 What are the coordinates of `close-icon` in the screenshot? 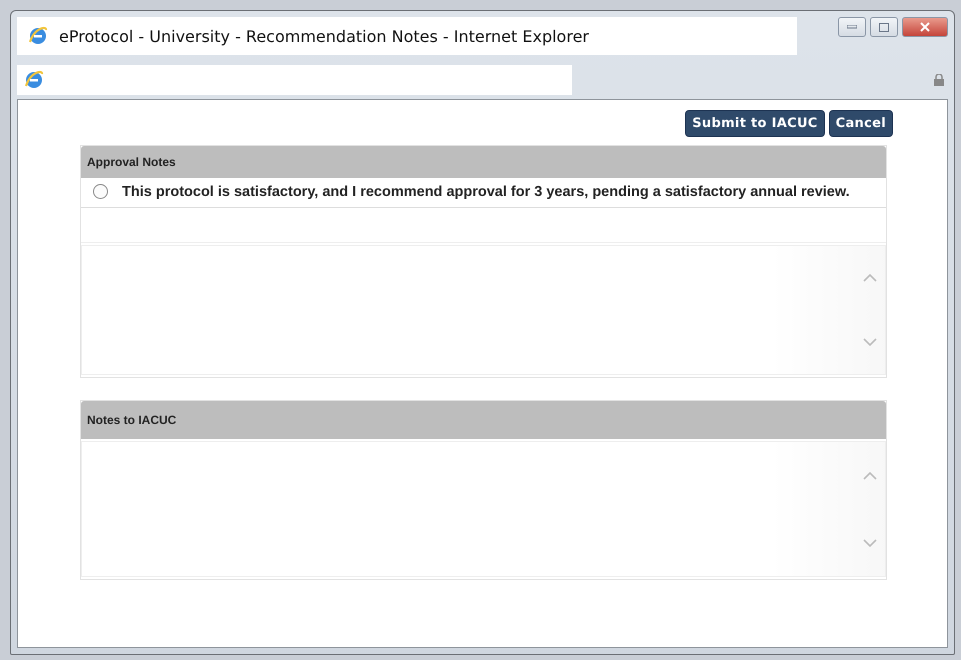 It's located at (925, 27).